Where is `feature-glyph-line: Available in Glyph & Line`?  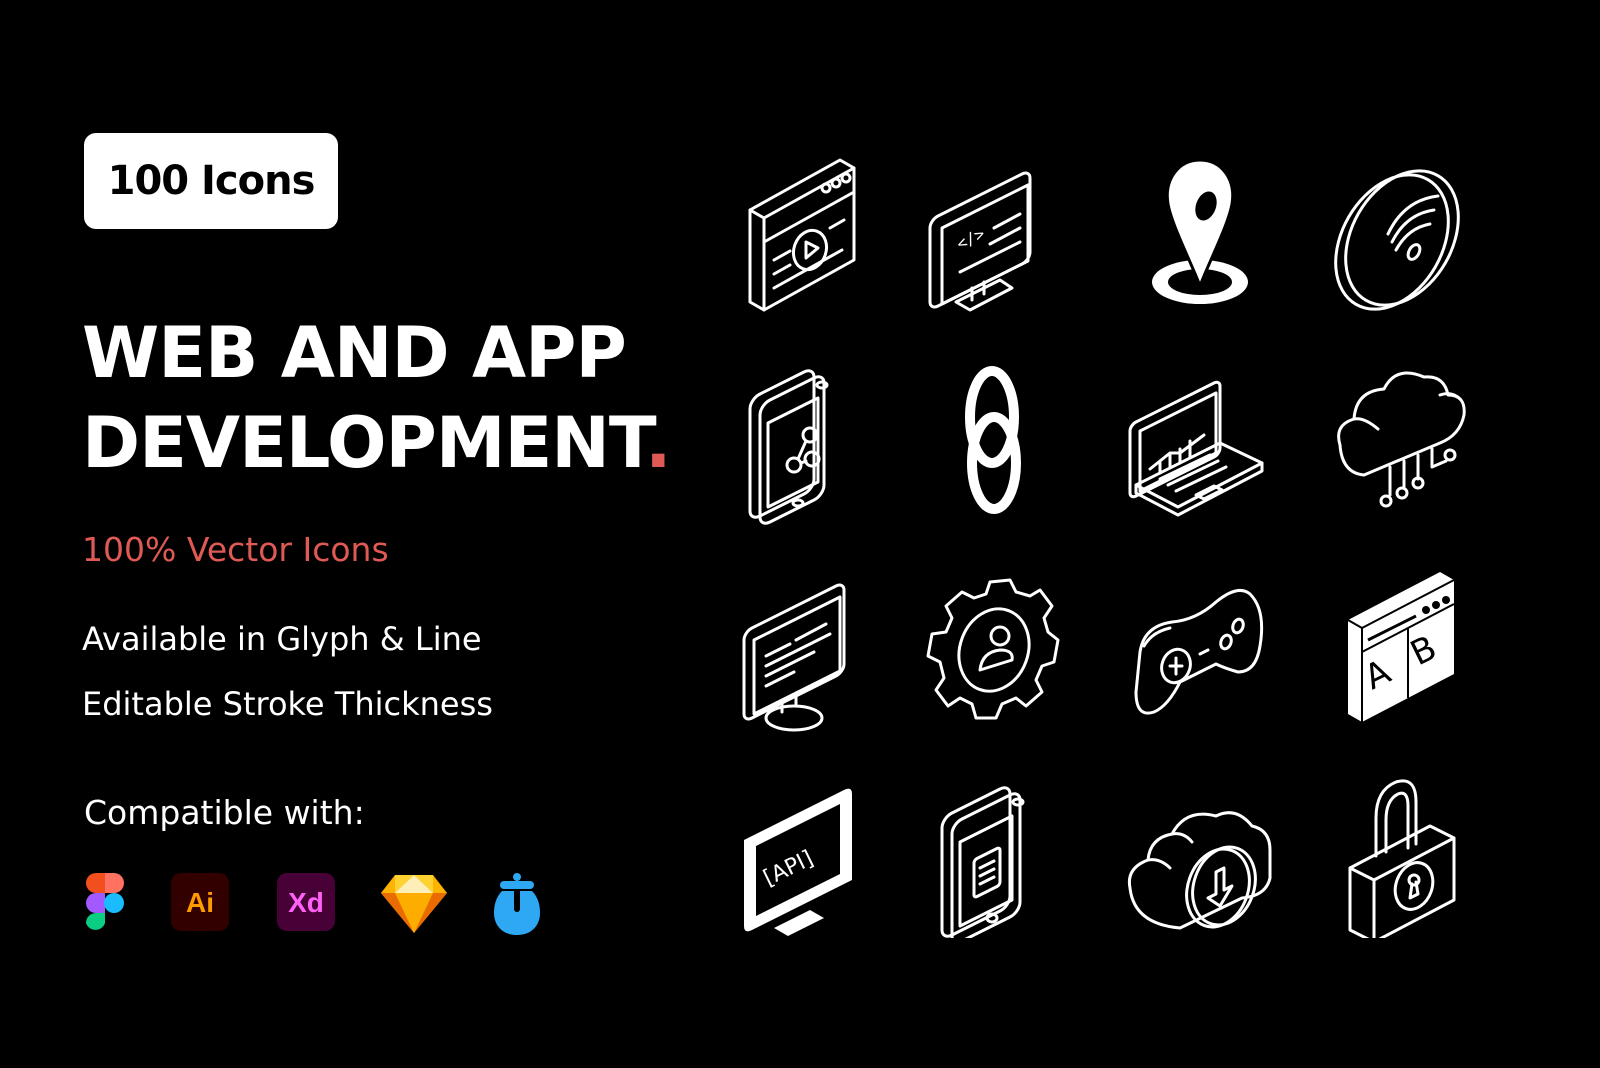
feature-glyph-line: Available in Glyph & Line is located at coordinates (282, 639).